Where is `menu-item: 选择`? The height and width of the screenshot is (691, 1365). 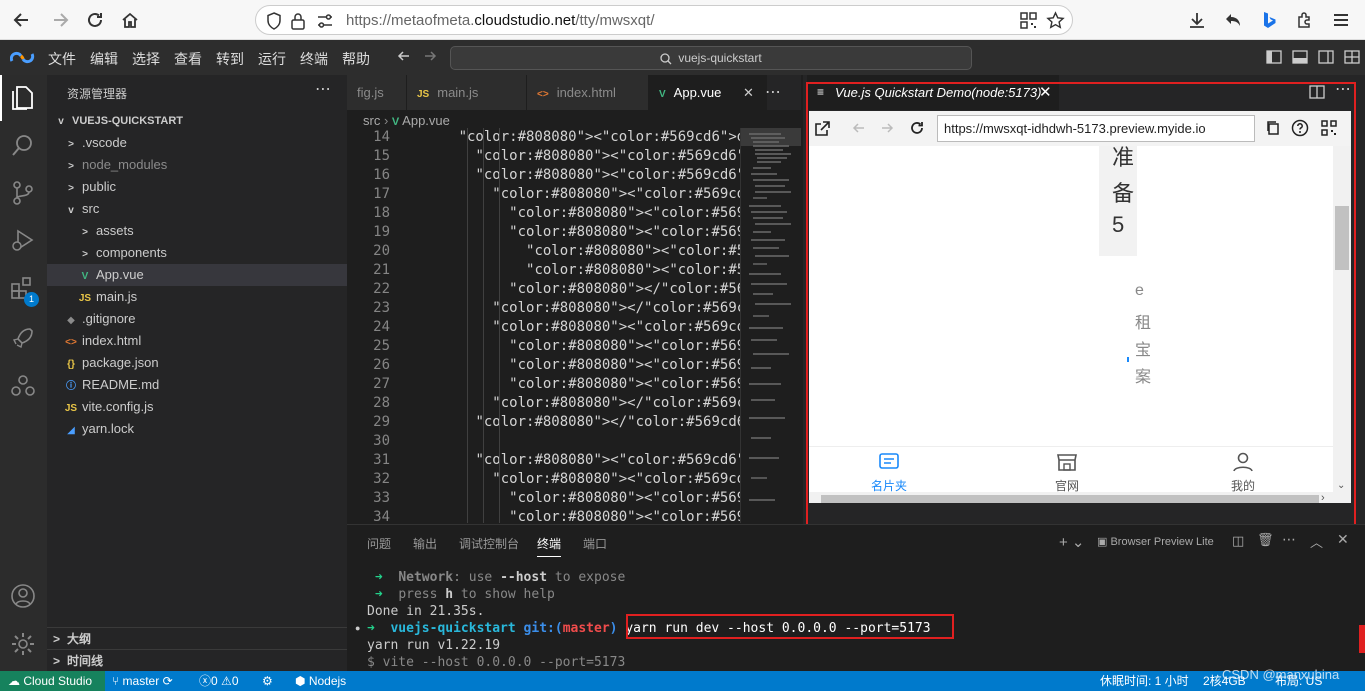
menu-item: 选择 is located at coordinates (146, 59).